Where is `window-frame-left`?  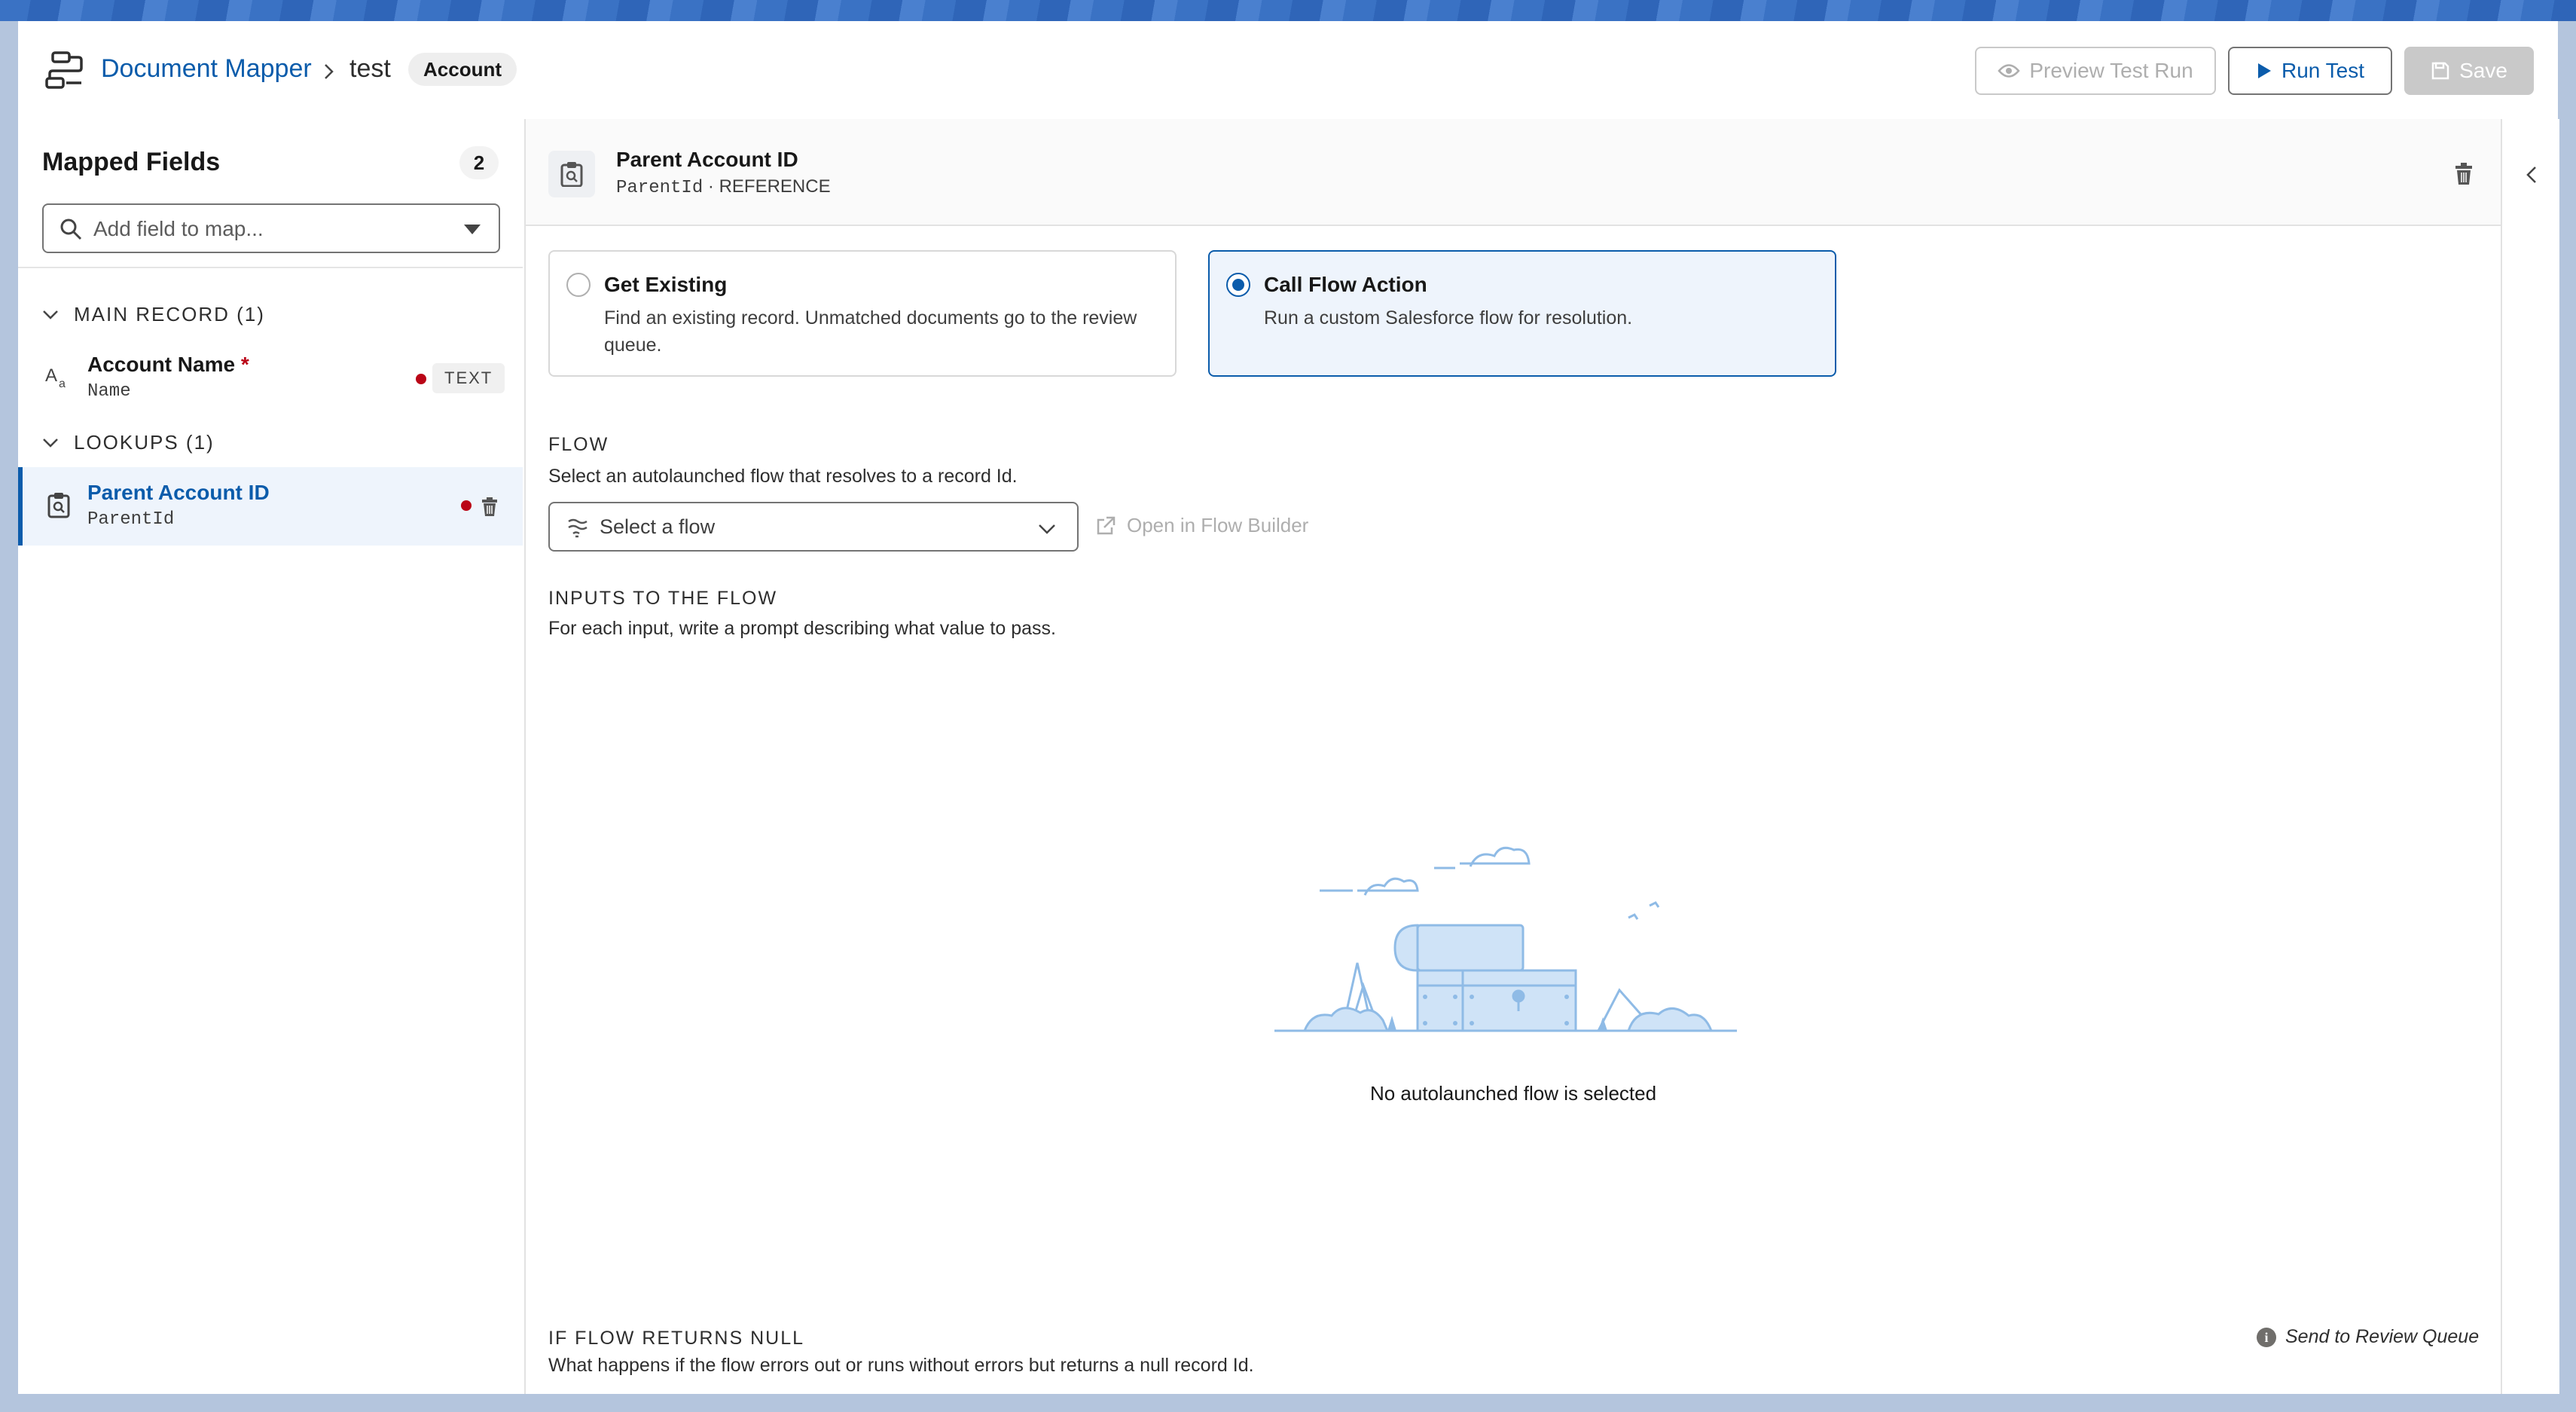
window-frame-left is located at coordinates (9, 707).